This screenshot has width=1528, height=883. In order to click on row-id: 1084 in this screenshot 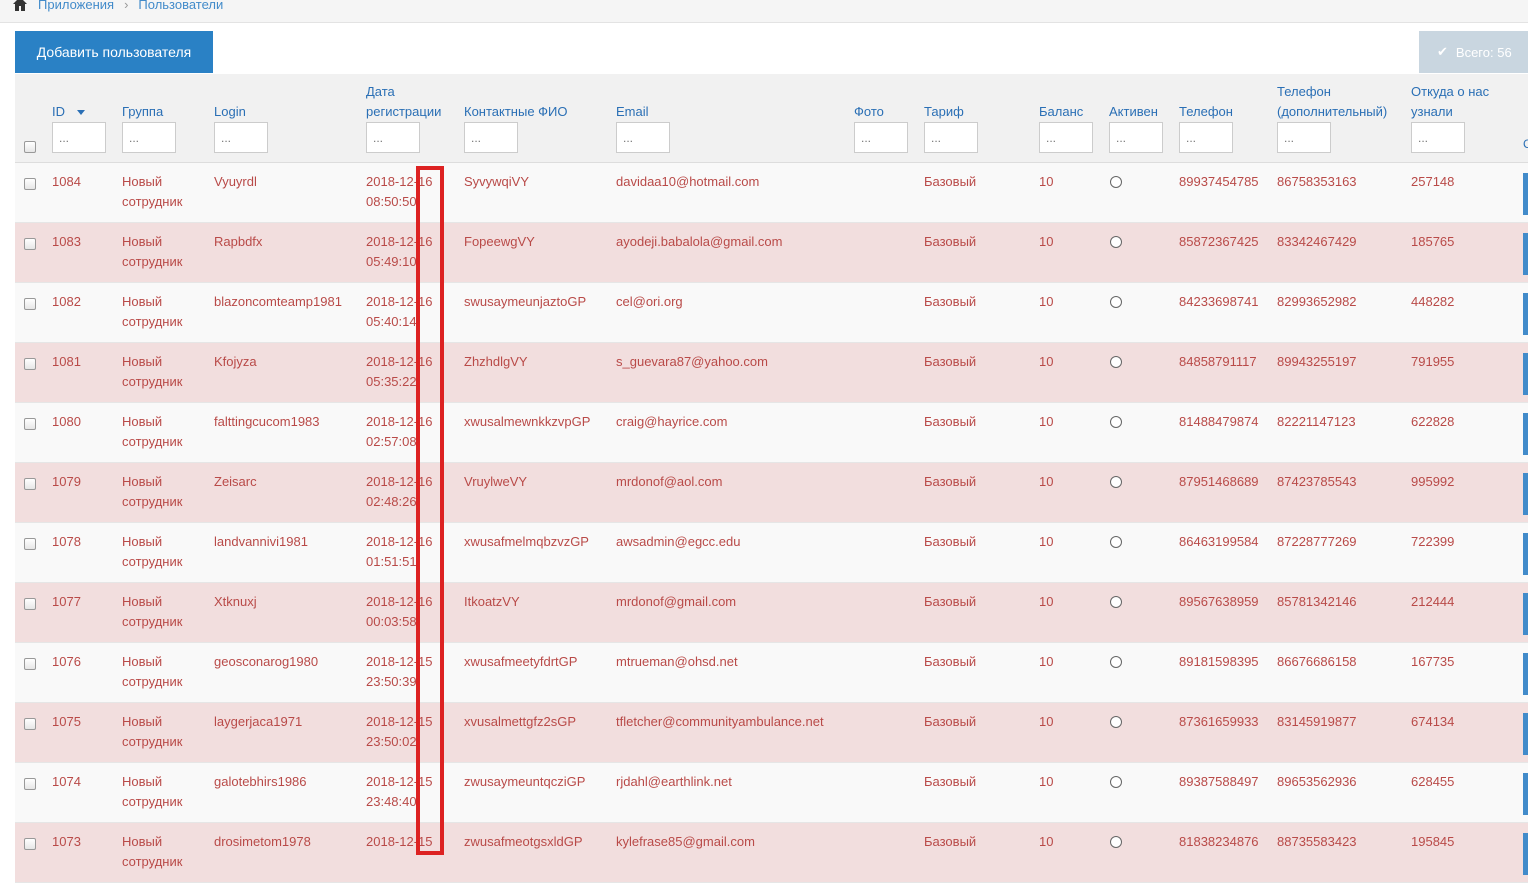, I will do `click(66, 182)`.